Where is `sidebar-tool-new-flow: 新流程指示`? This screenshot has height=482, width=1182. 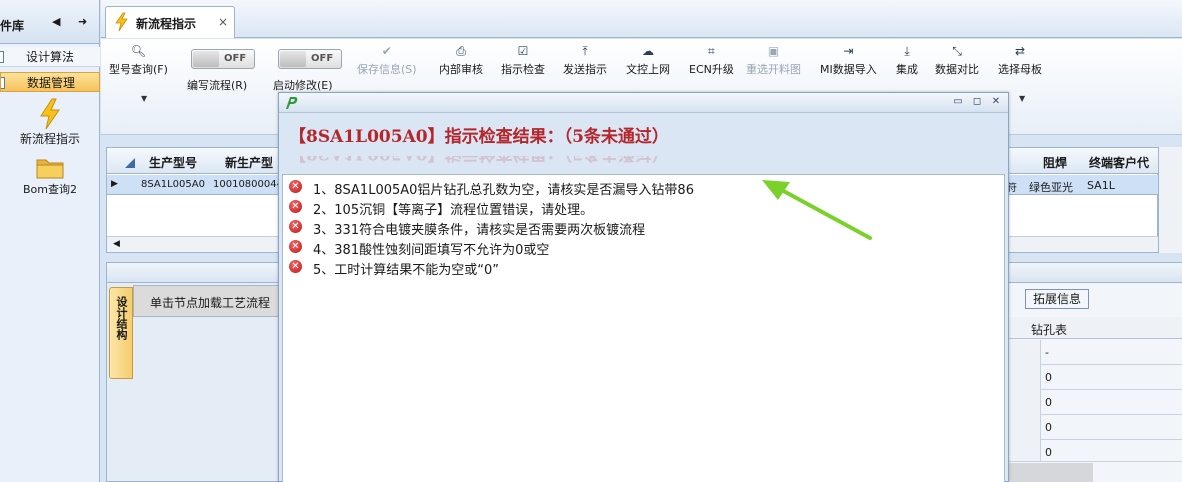
sidebar-tool-new-flow: 新流程指示 is located at coordinates (50, 122).